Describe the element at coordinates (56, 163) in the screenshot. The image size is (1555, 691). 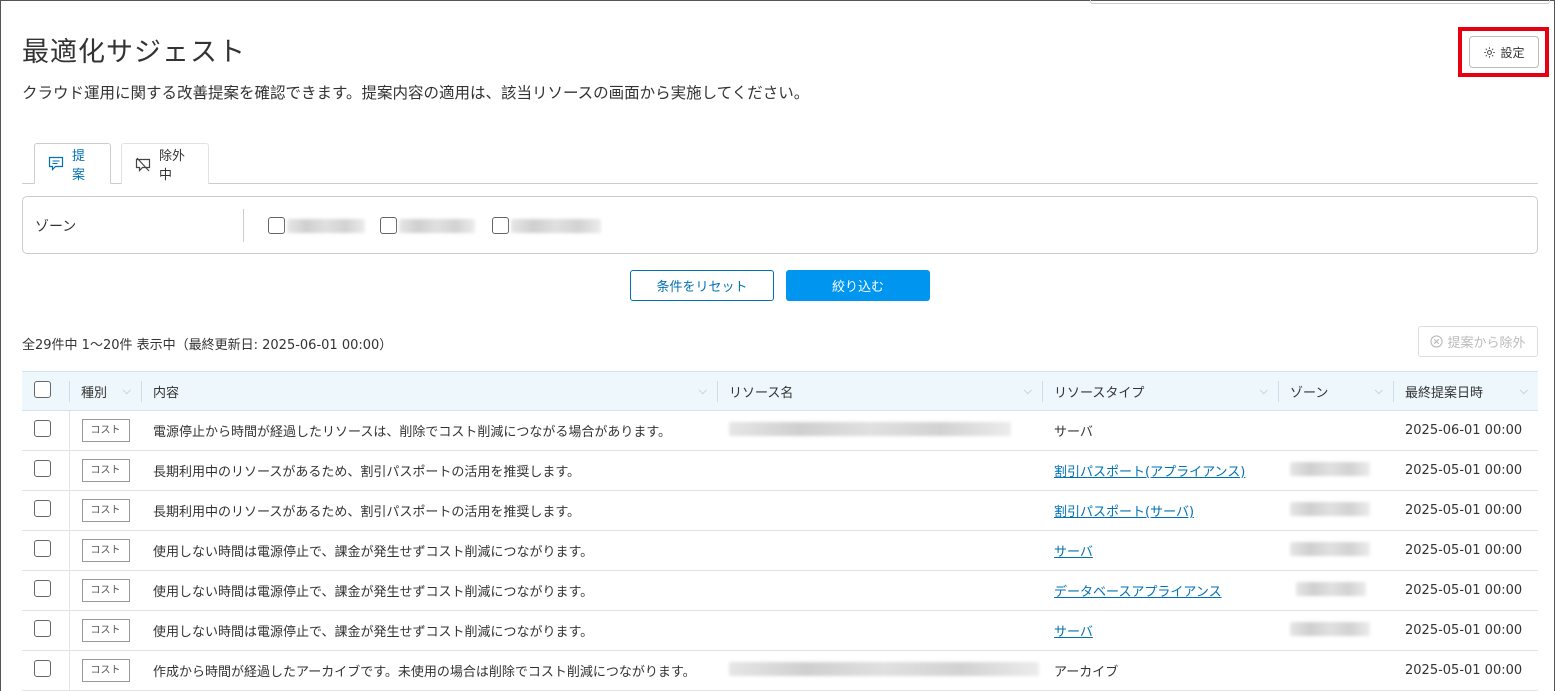
I see `comment-icon` at that location.